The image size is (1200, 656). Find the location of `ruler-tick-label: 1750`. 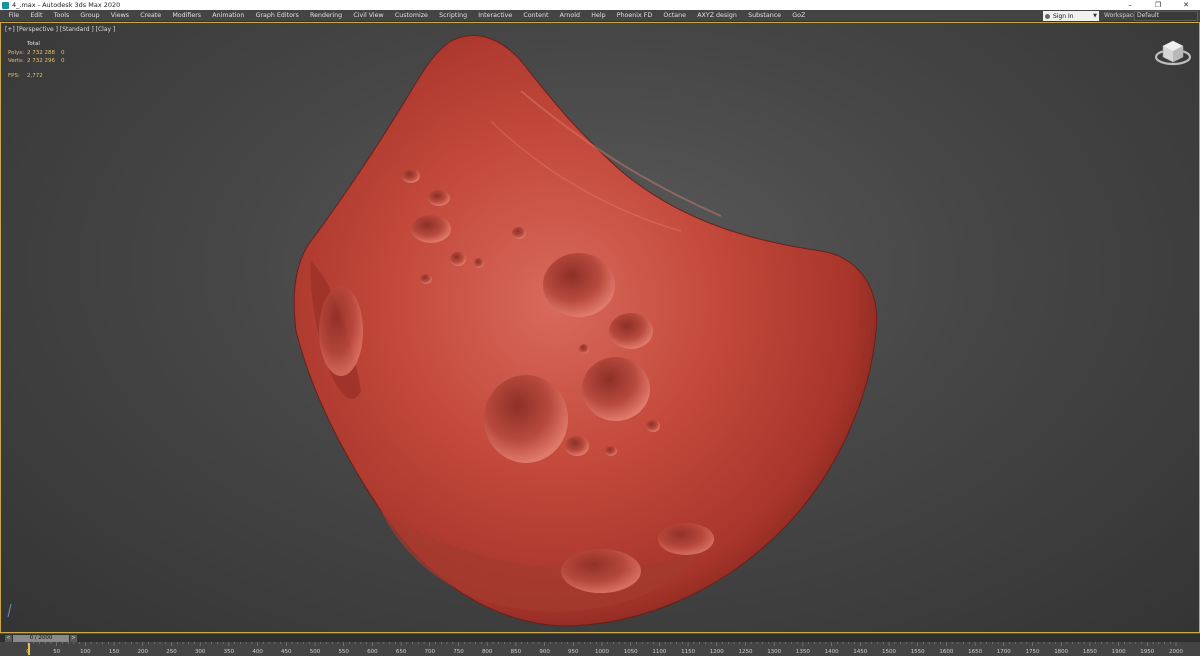

ruler-tick-label: 1750 is located at coordinates (1033, 652).